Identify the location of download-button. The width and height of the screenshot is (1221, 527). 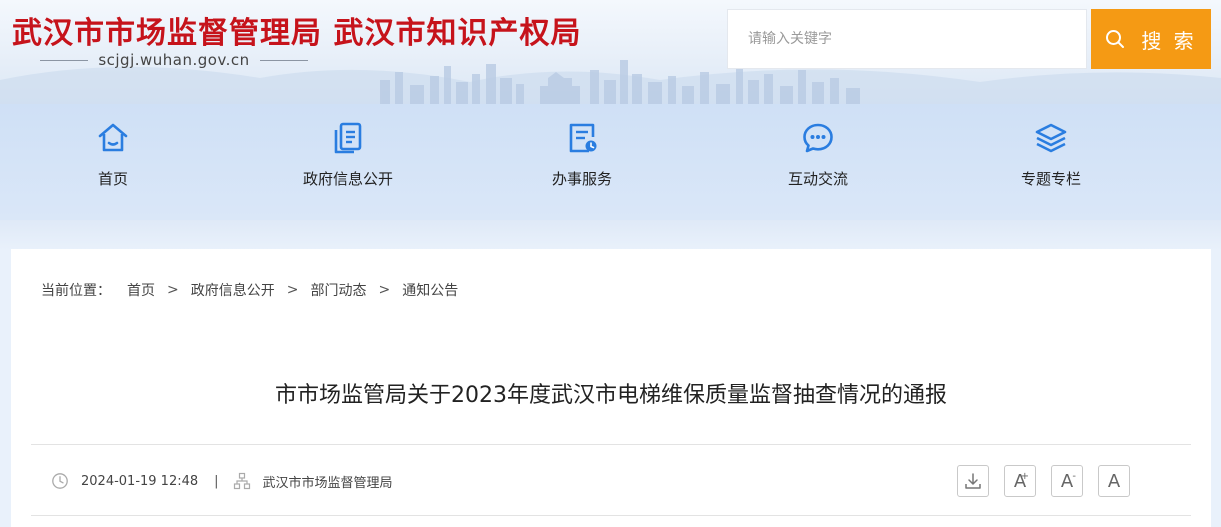
(973, 481).